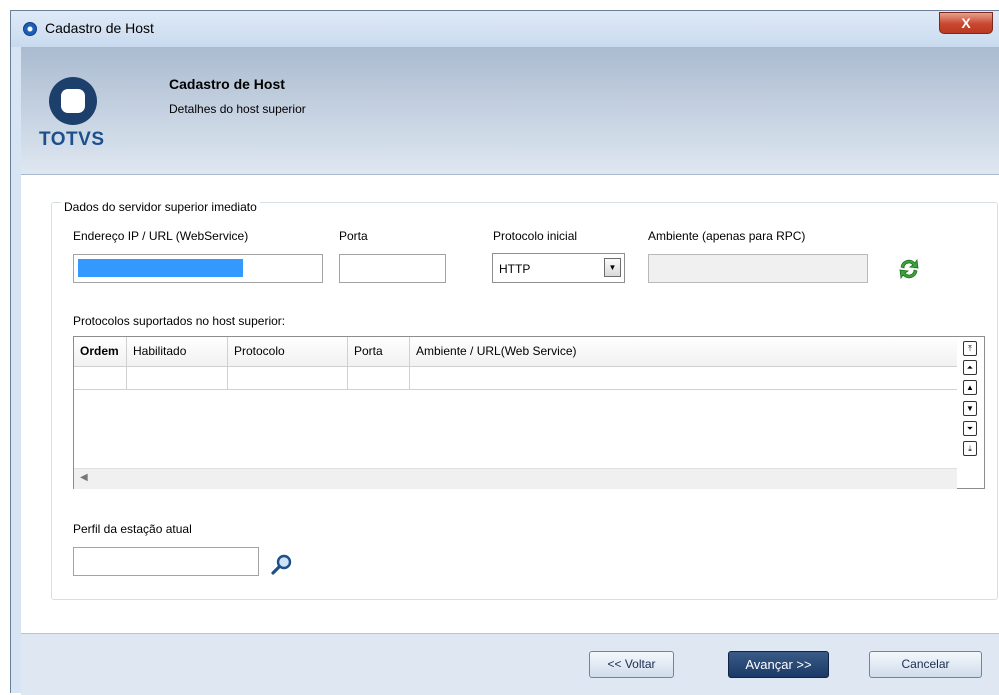  Describe the element at coordinates (392, 268) in the screenshot. I see `port-input` at that location.